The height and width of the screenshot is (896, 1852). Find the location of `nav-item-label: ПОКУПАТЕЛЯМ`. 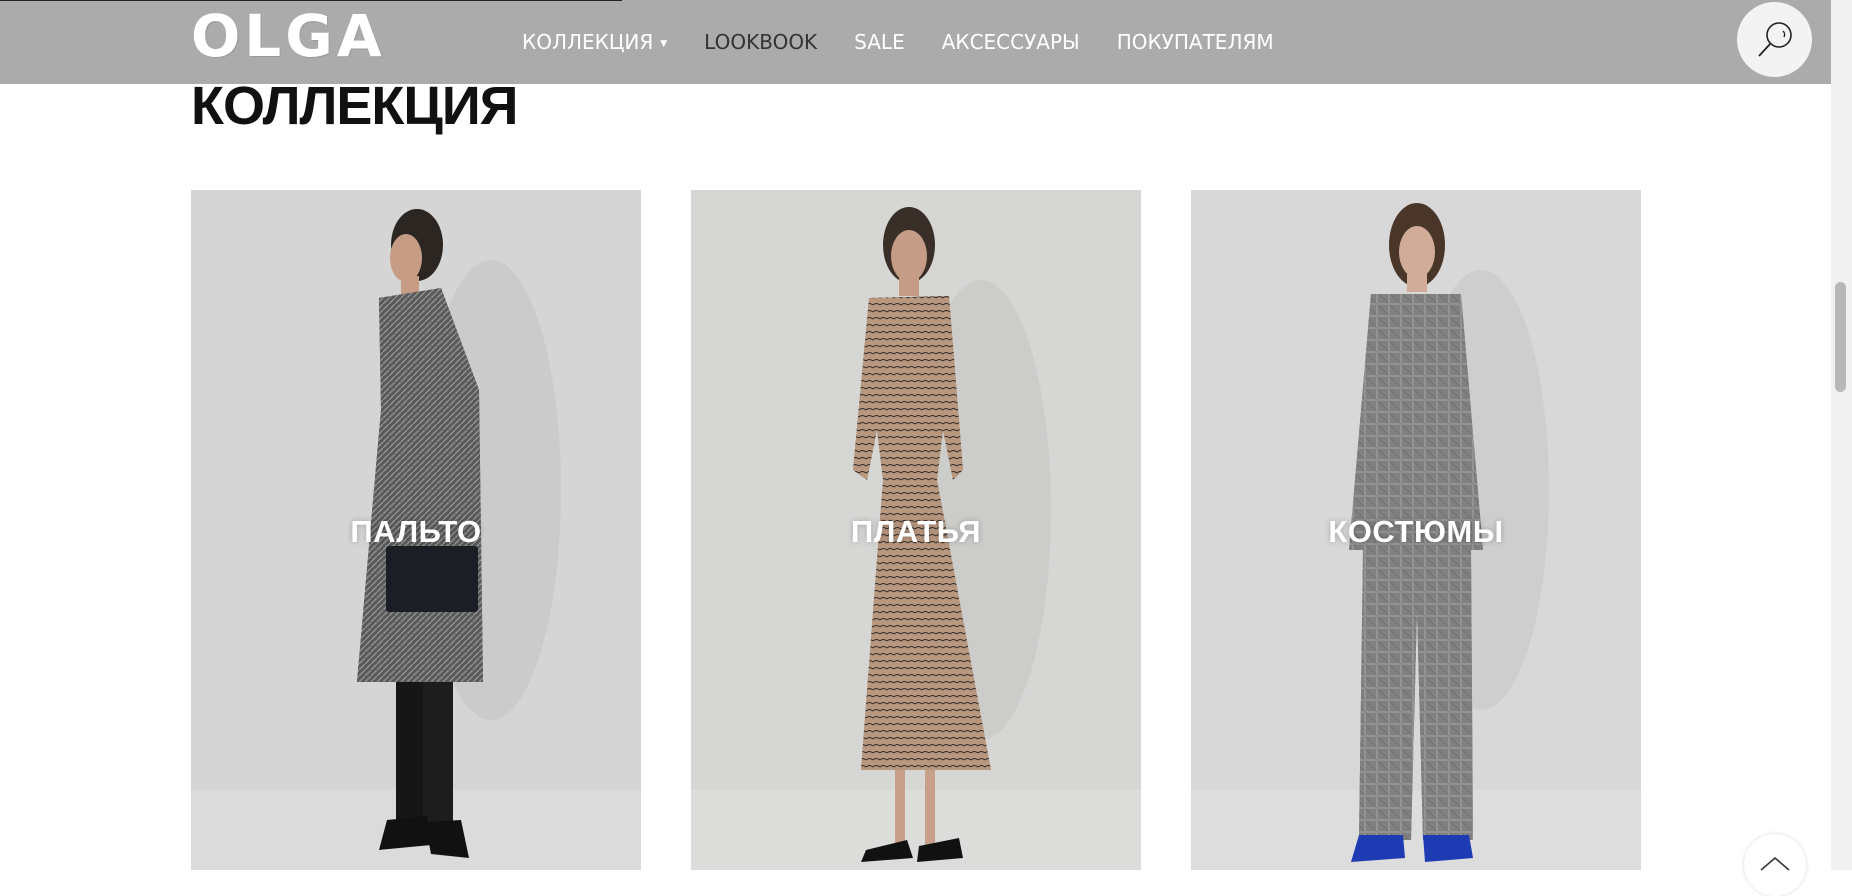

nav-item-label: ПОКУПАТЕЛЯМ is located at coordinates (1195, 42).